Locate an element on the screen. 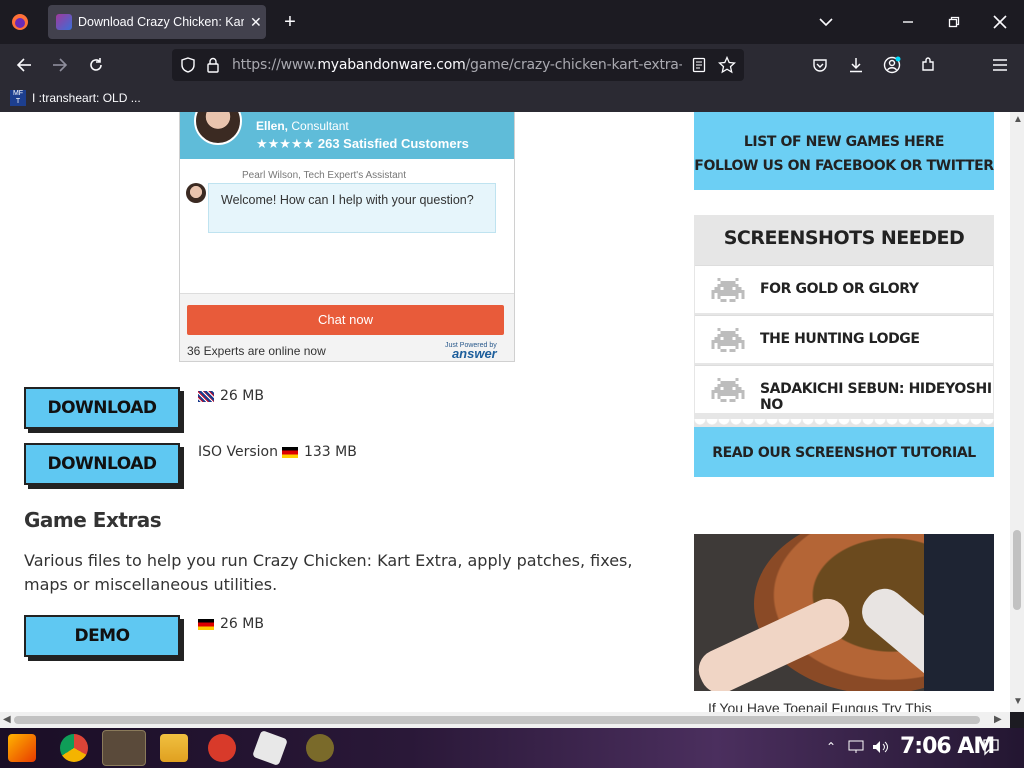 Image resolution: width=1024 pixels, height=768 pixels. tray-chevron-icon: ⌃ is located at coordinates (831, 747).